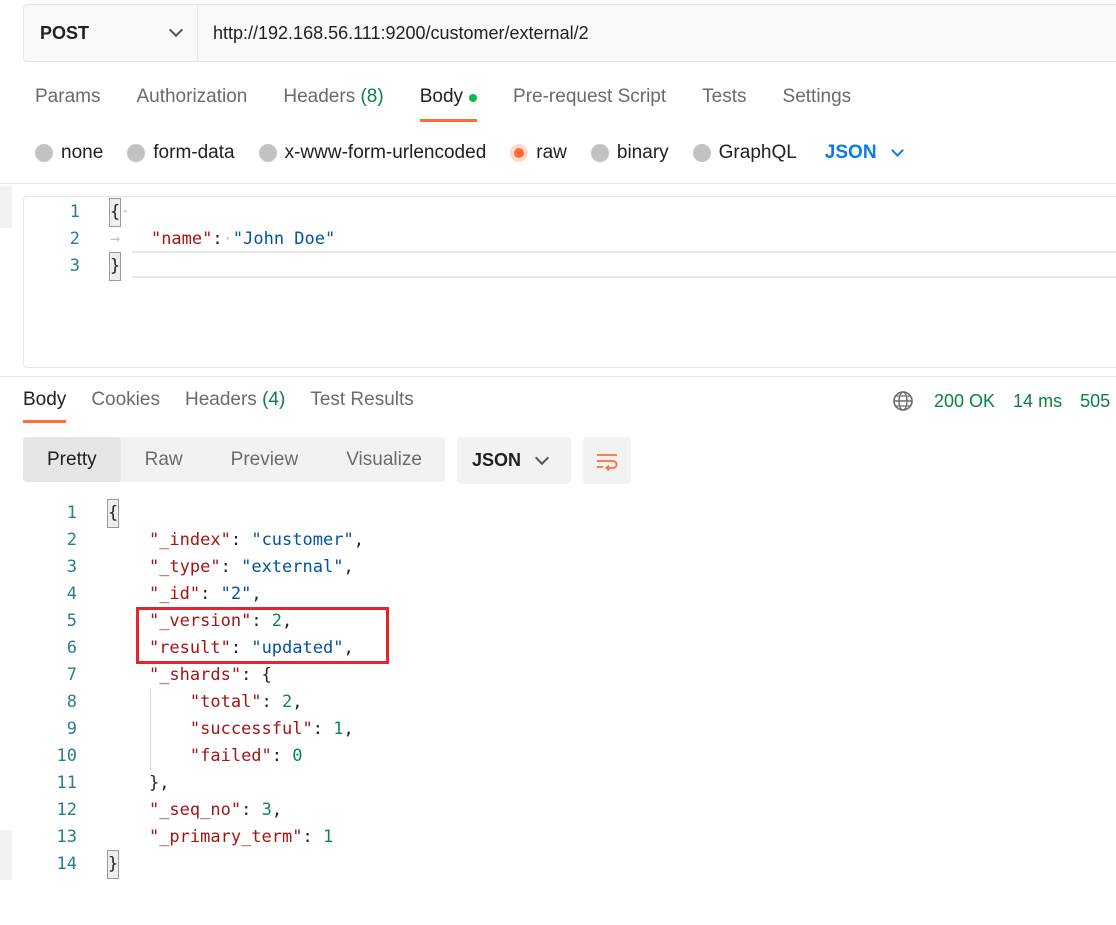 The width and height of the screenshot is (1116, 925). I want to click on line-number: 7, so click(71, 675).